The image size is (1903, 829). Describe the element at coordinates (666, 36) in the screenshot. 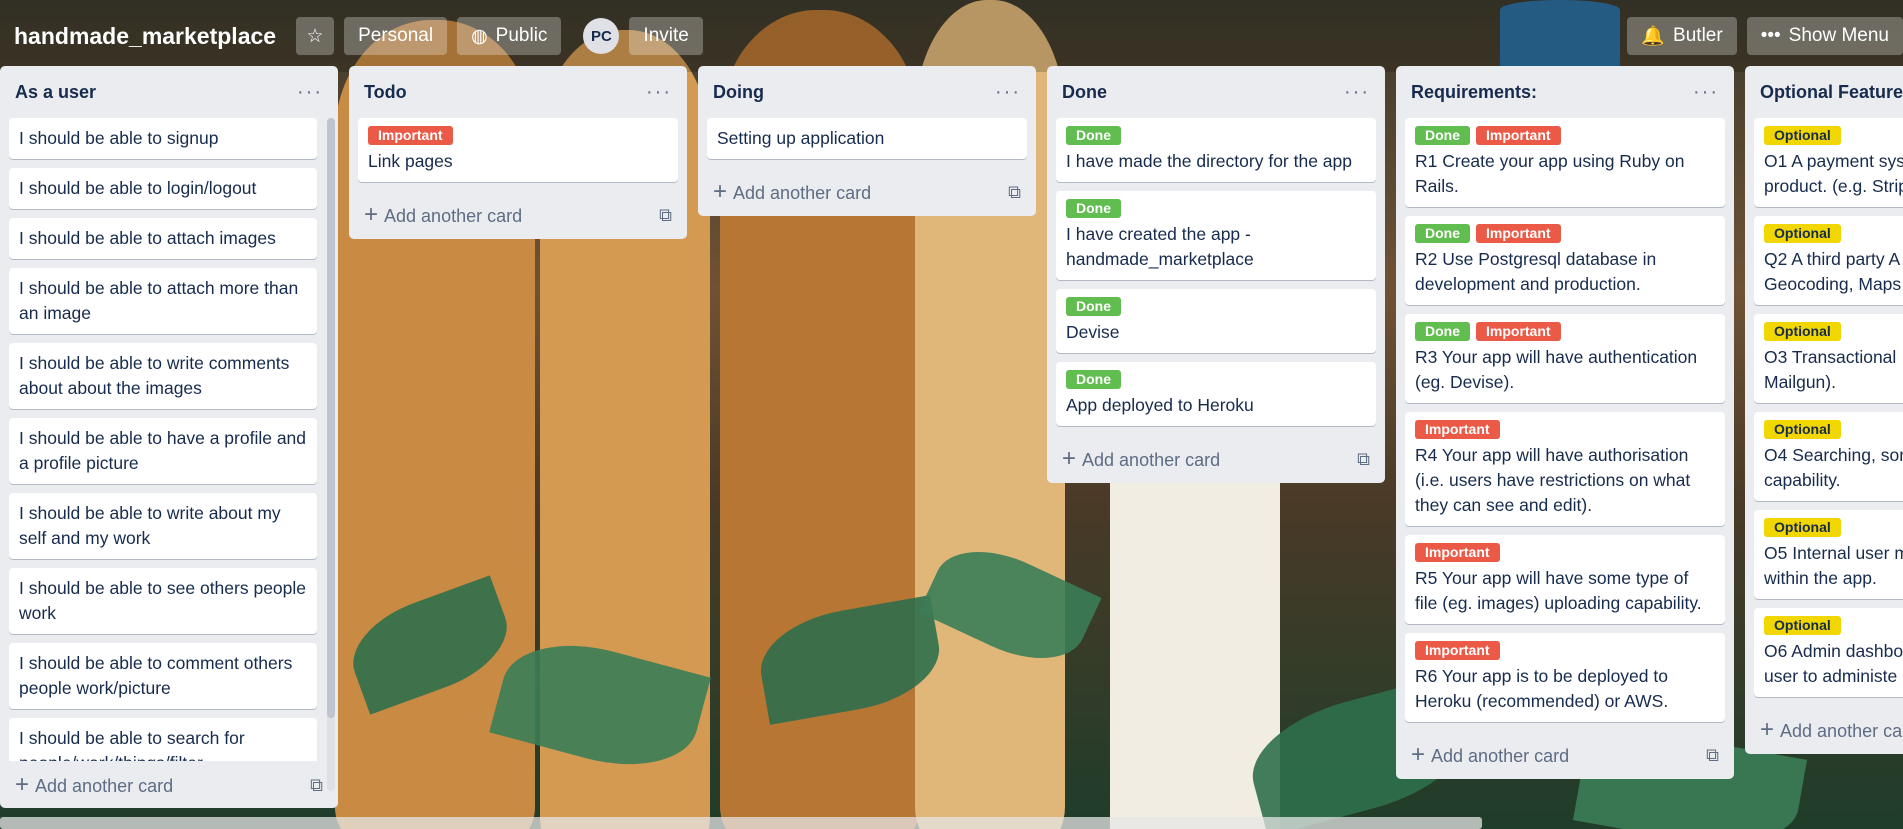

I see `invite-button: Invite` at that location.